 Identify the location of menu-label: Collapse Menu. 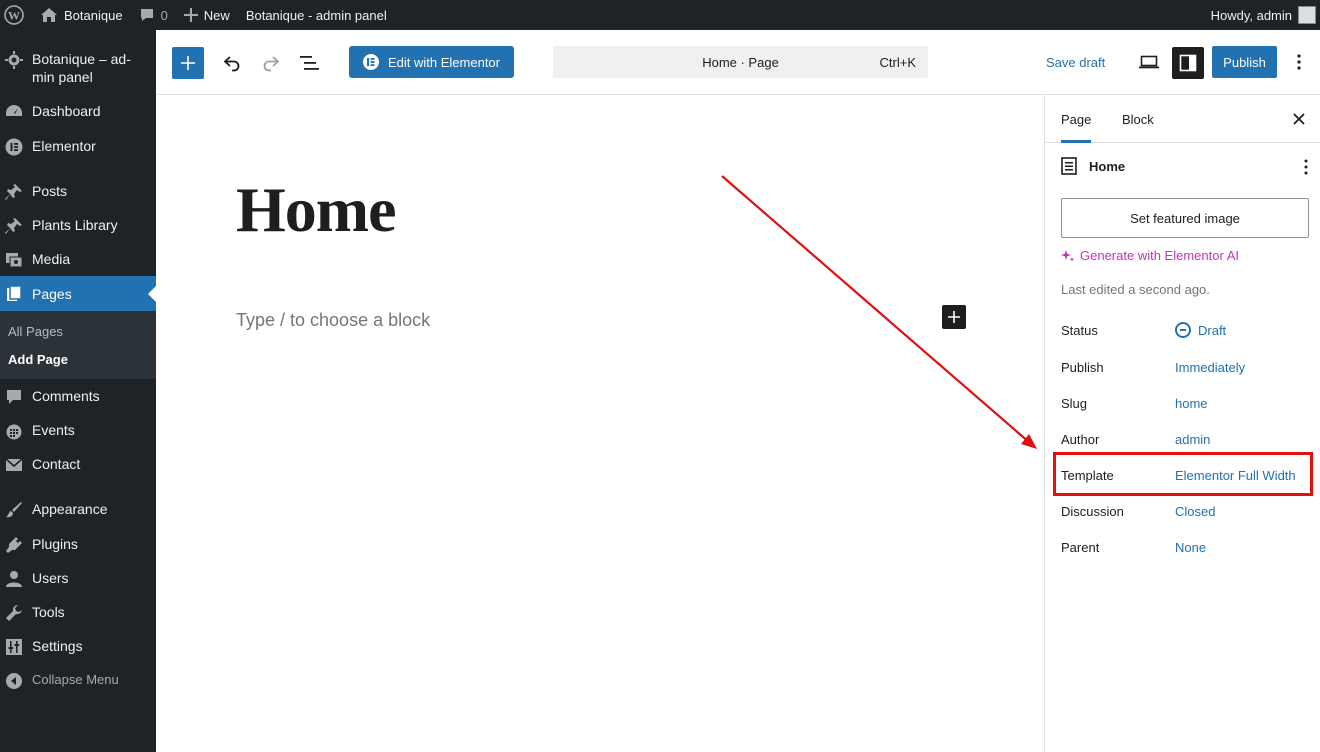
(75, 679).